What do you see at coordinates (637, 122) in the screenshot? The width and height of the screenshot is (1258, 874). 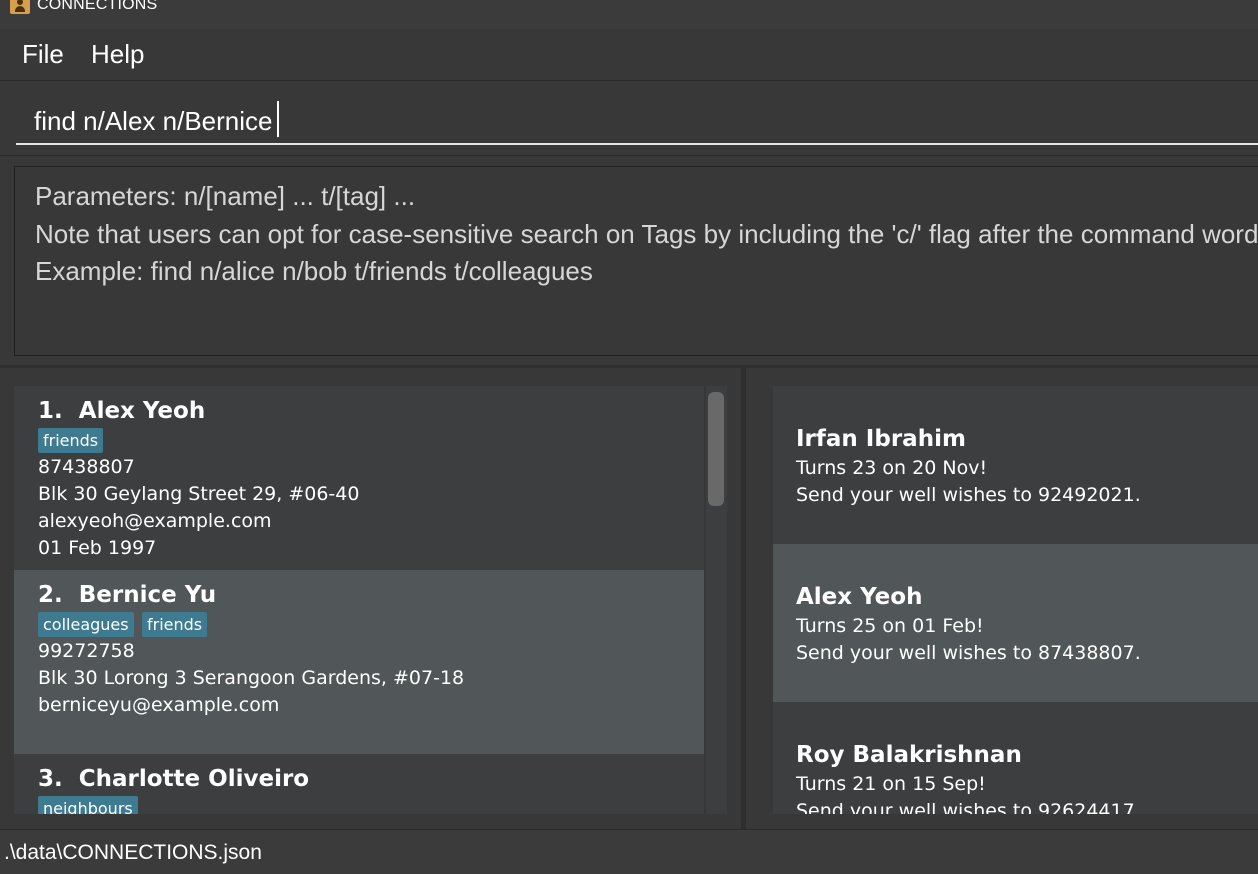 I see `command-input` at bounding box center [637, 122].